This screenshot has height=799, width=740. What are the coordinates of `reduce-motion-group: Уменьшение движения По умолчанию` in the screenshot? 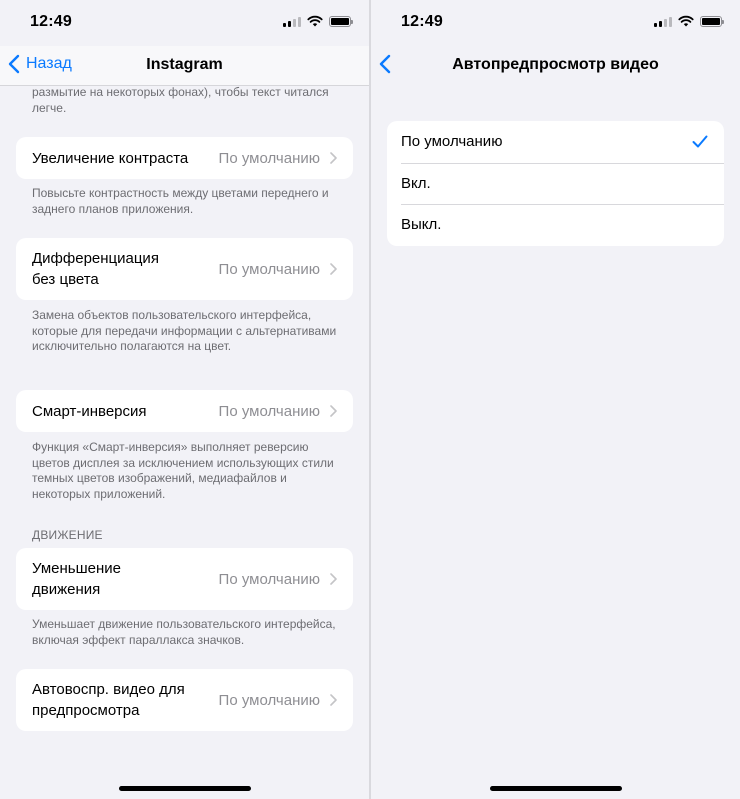 It's located at (184, 579).